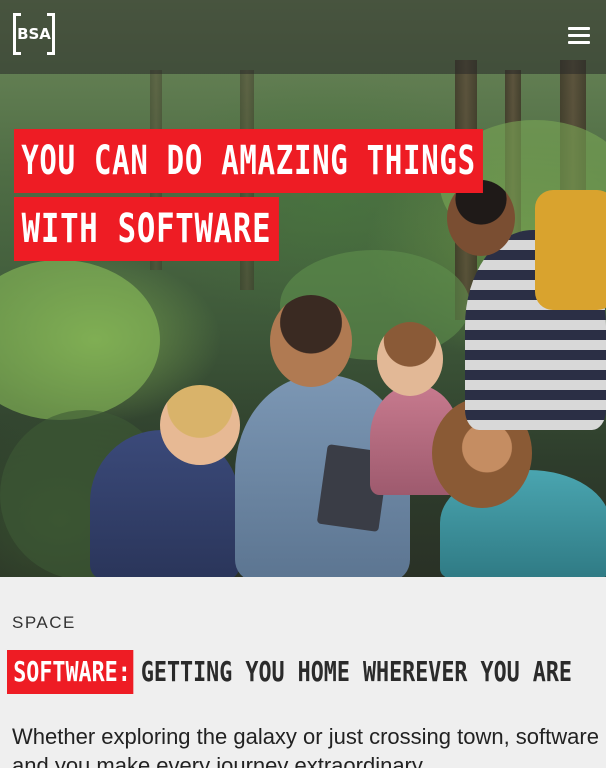 The image size is (606, 768). Describe the element at coordinates (356, 671) in the screenshot. I see `article-title-rest: GETTING YOU HOME WHEREVER YOU ARE` at that location.